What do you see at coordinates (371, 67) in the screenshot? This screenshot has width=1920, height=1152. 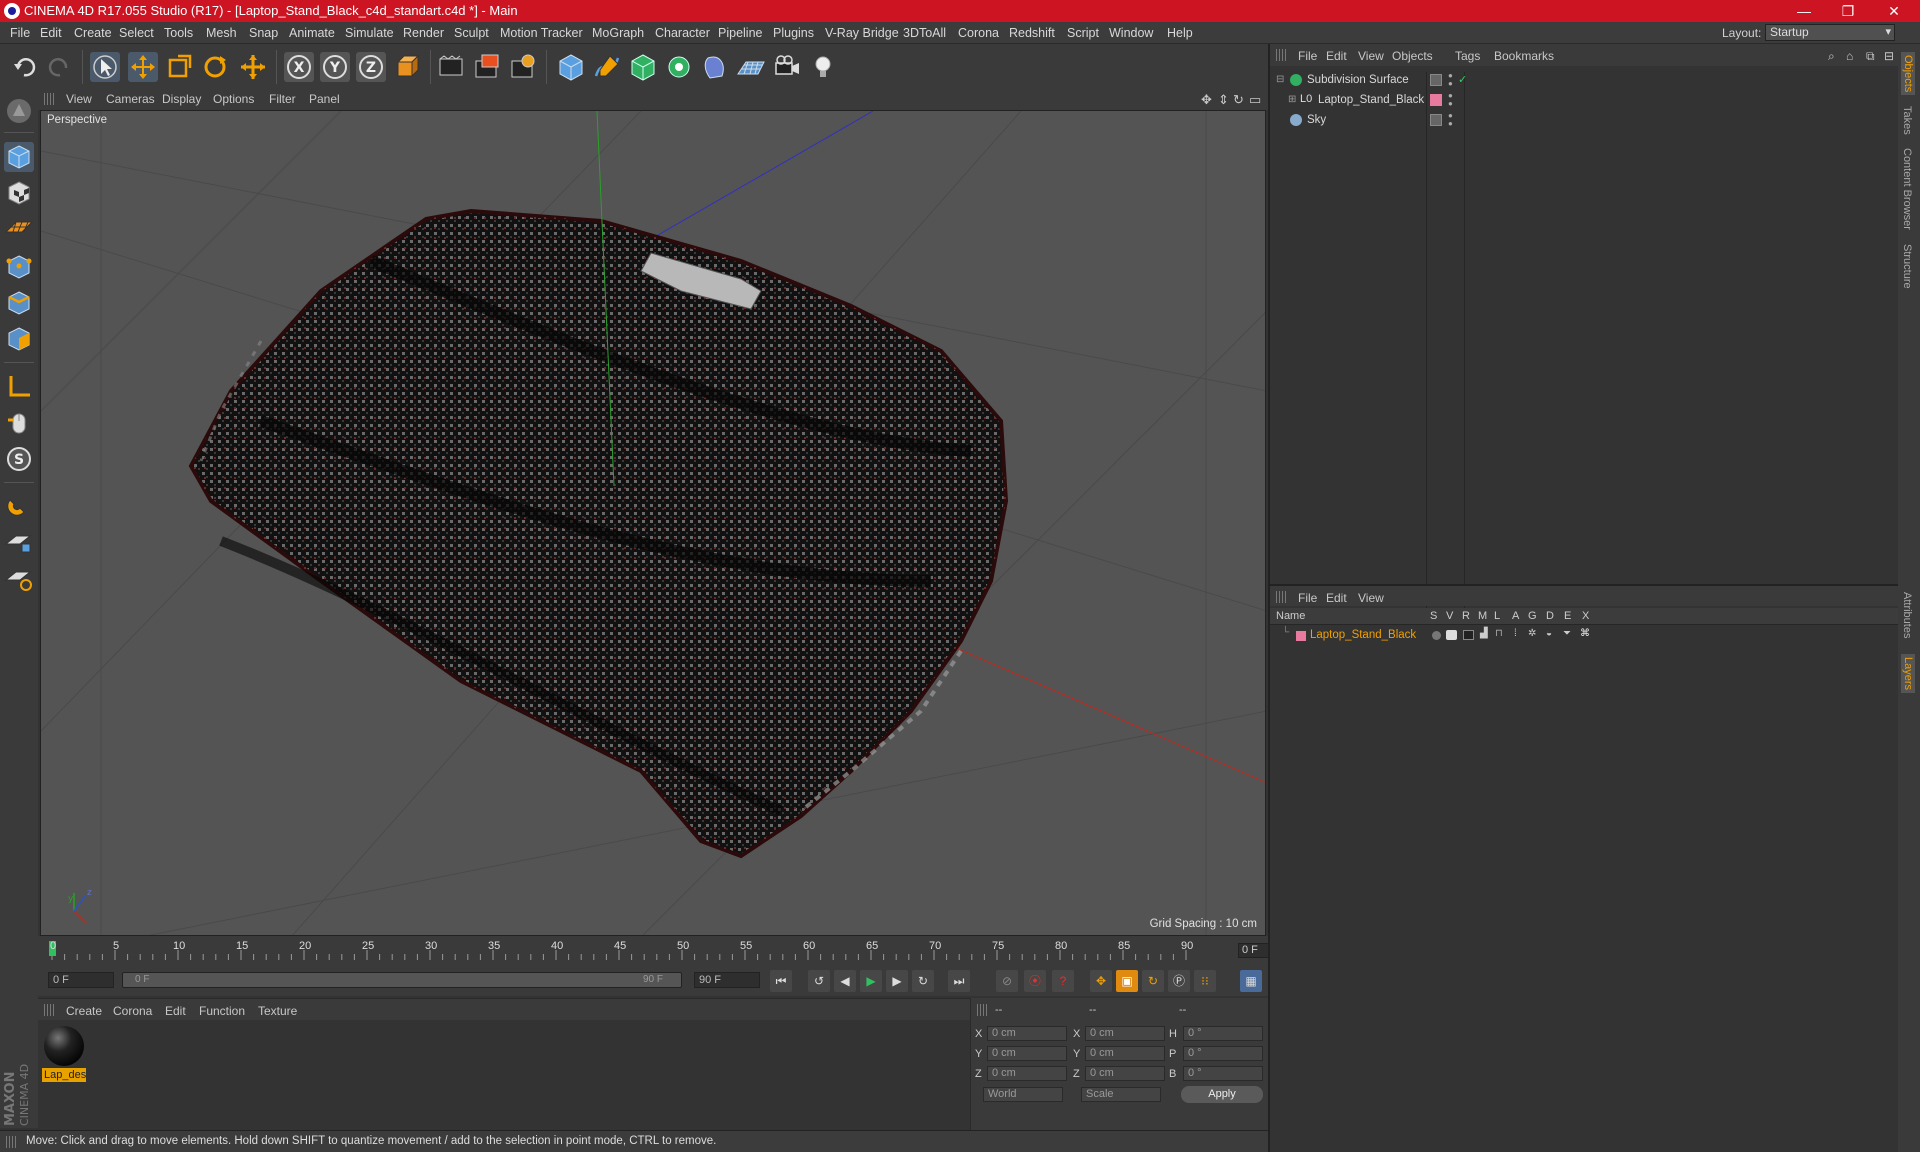 I see `z-axis-lock-button: Z` at bounding box center [371, 67].